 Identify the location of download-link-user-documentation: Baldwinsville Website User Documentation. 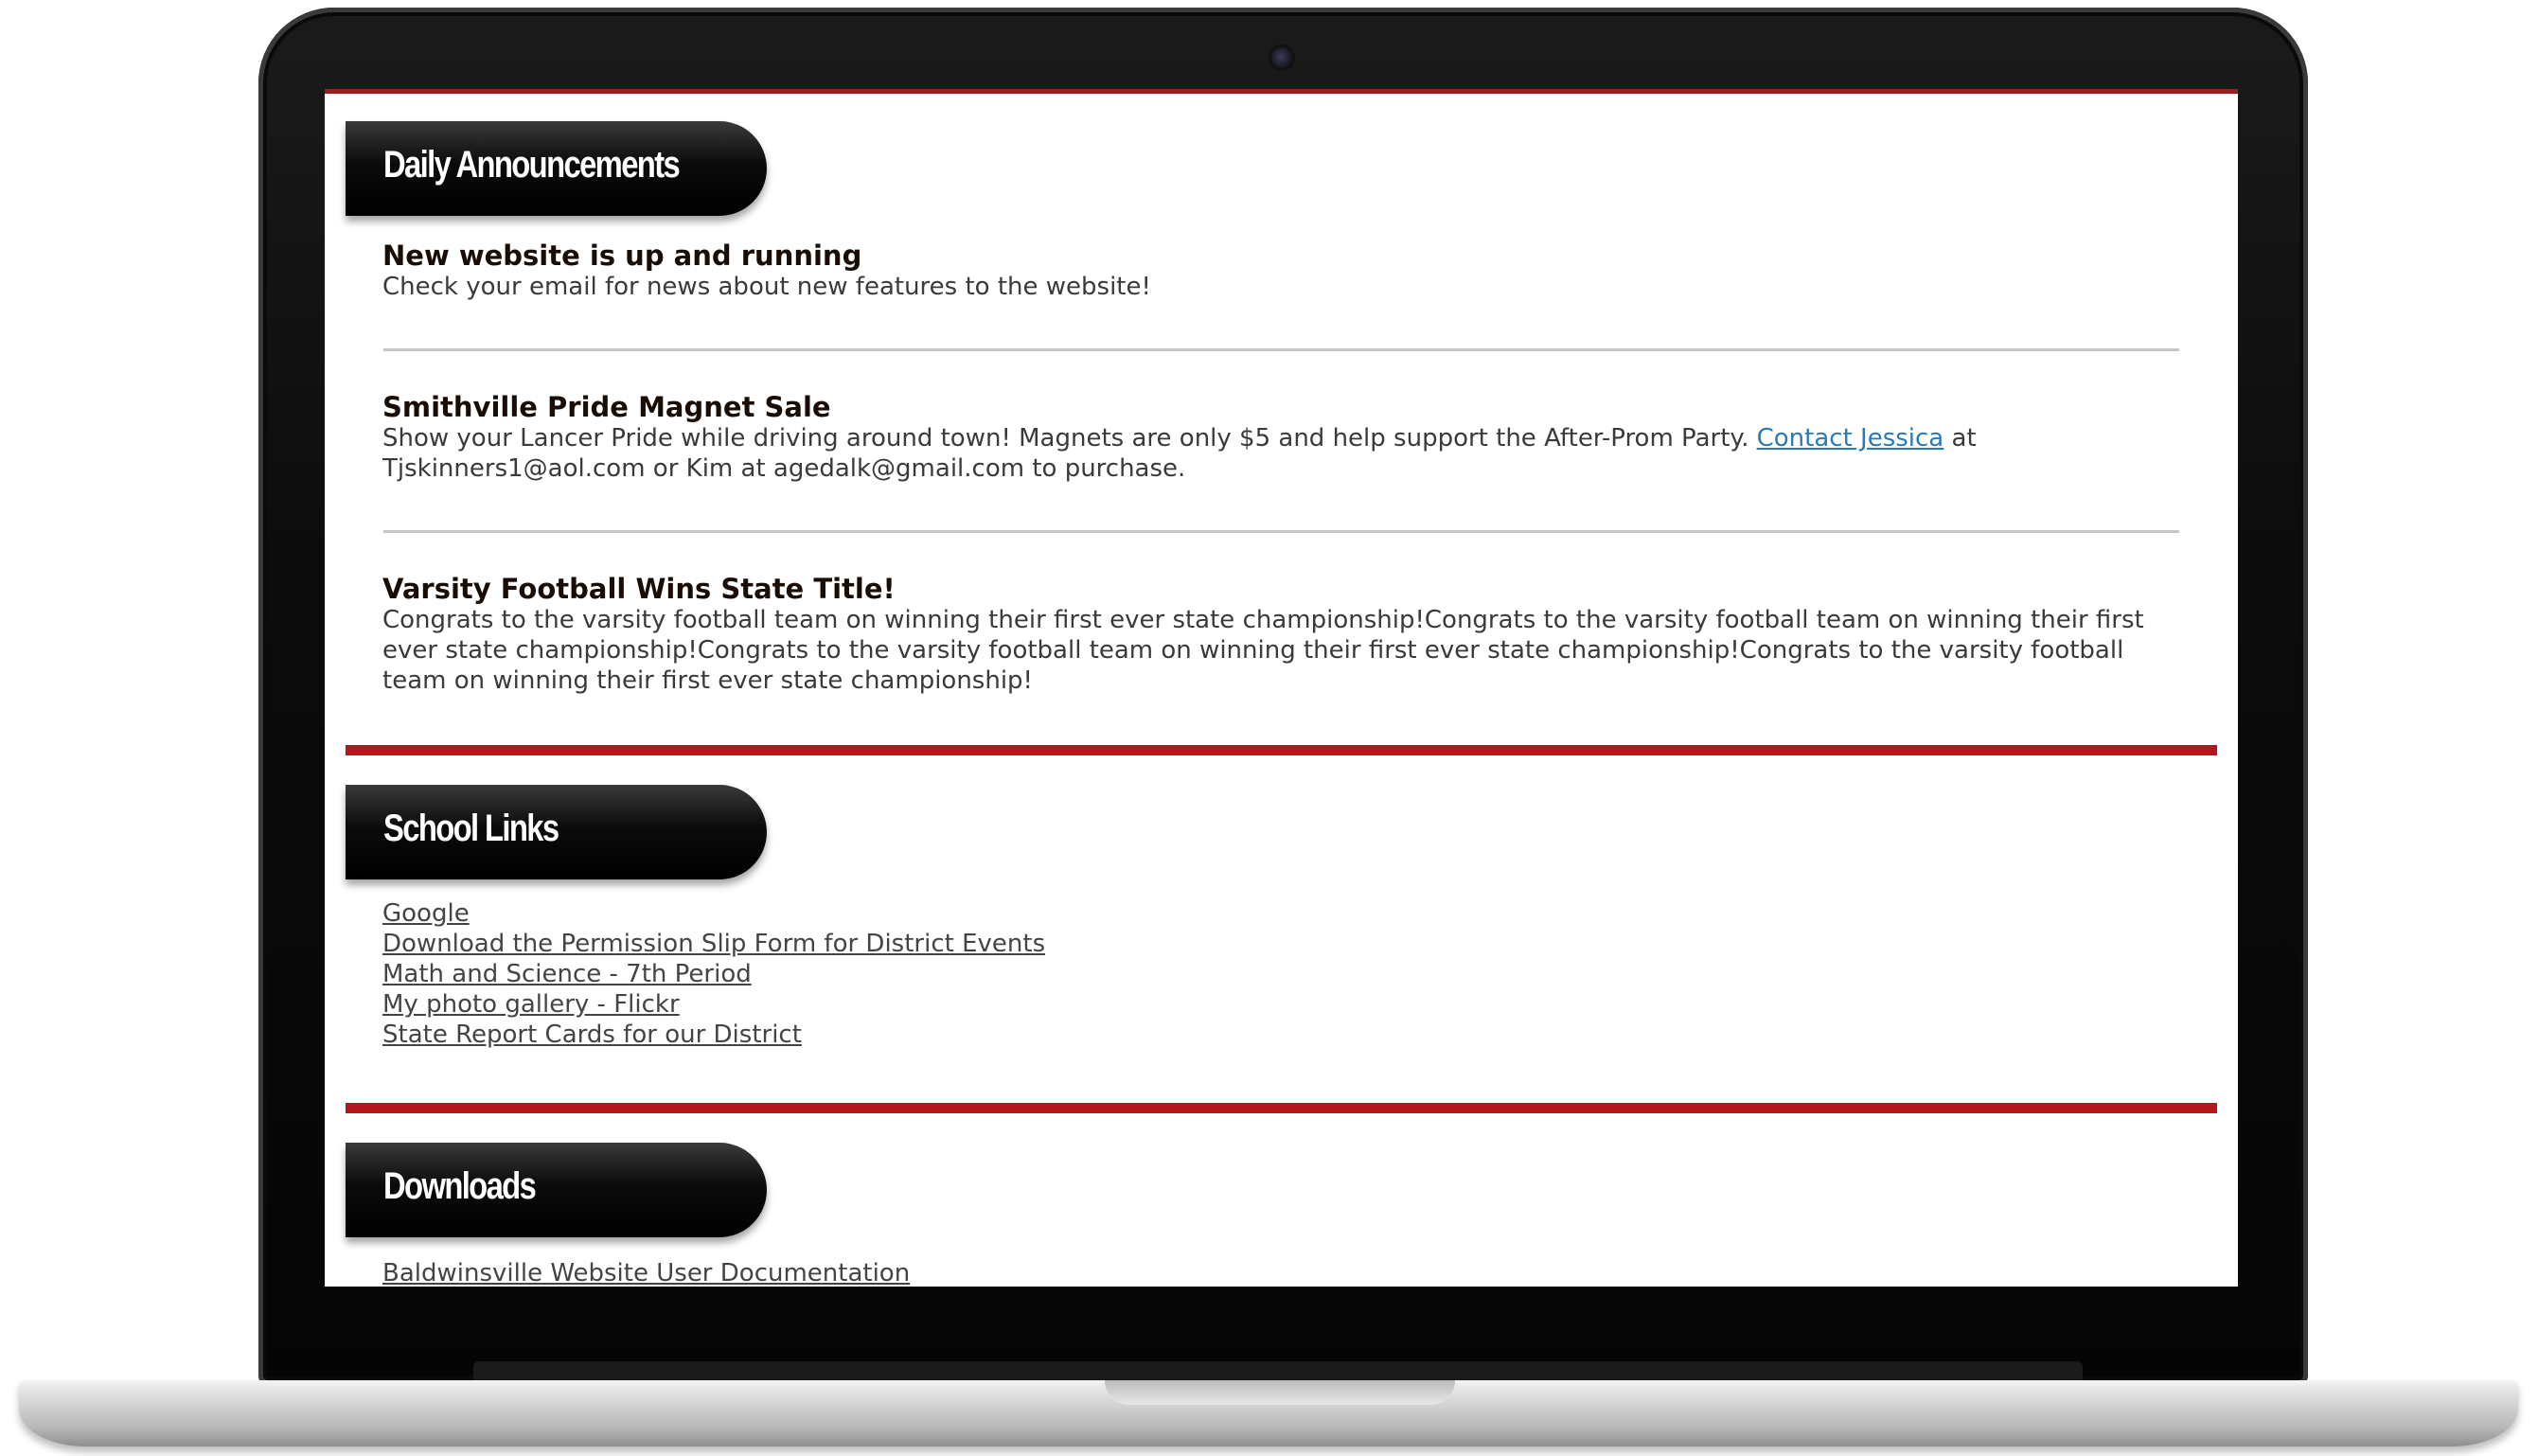
(646, 1272).